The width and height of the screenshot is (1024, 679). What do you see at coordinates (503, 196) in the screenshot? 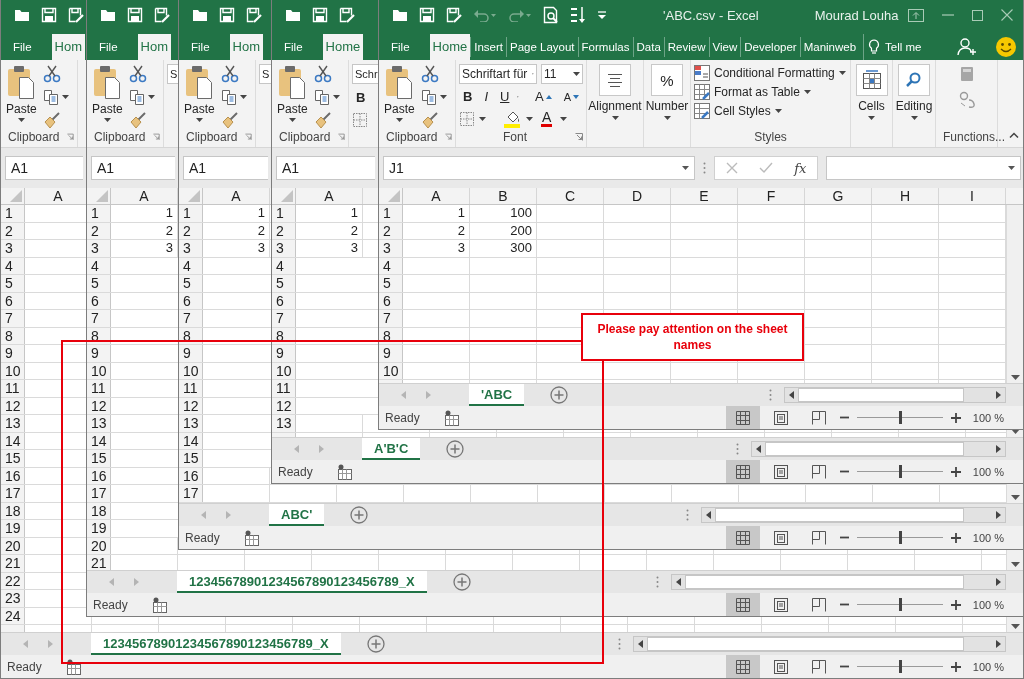
I see `column-header: B` at bounding box center [503, 196].